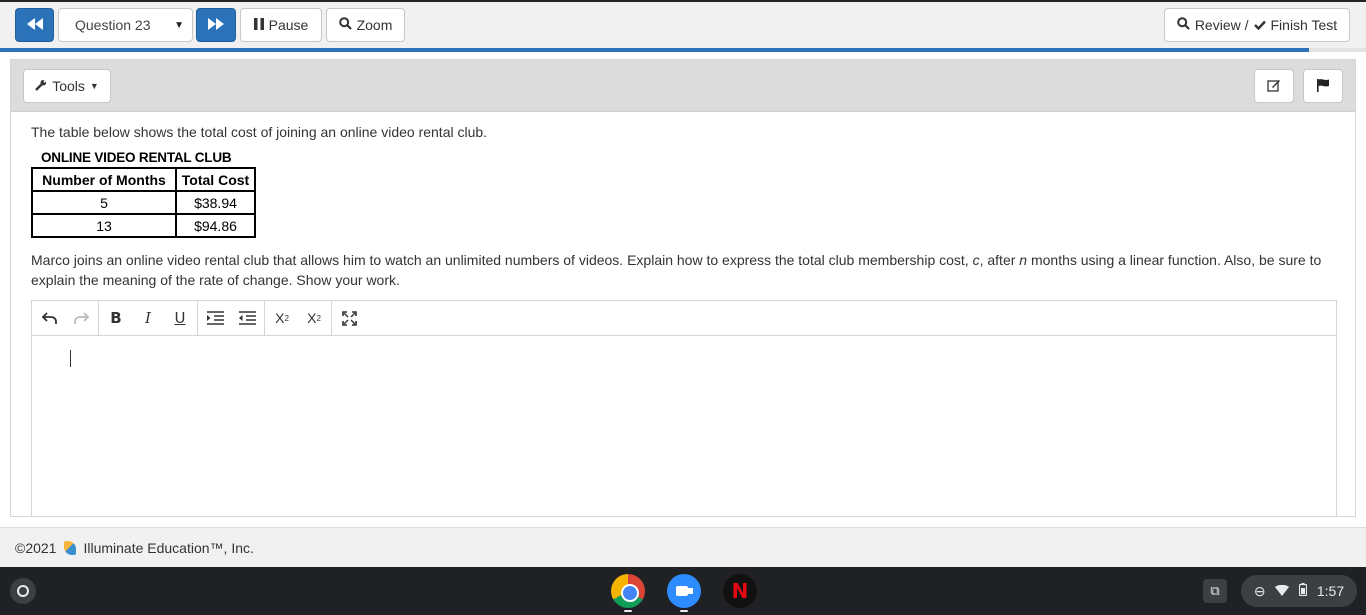 This screenshot has height=615, width=1366. What do you see at coordinates (94, 86) in the screenshot?
I see `caret-down-icon: ▼` at bounding box center [94, 86].